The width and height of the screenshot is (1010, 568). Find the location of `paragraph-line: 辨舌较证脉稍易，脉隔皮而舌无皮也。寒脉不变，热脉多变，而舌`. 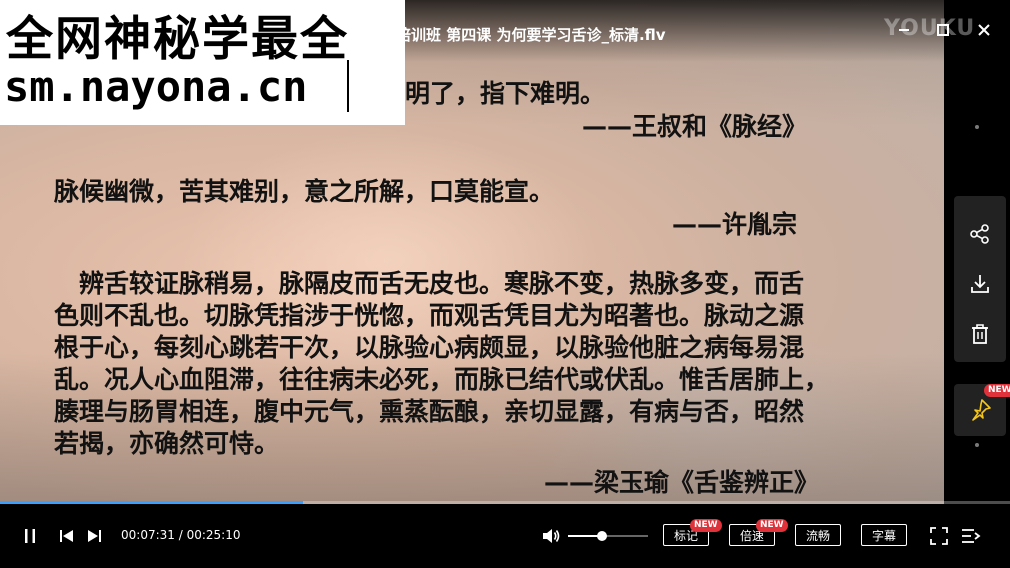

paragraph-line: 辨舌较证脉稍易，脉隔皮而舌无皮也。寒脉不变，热脉多变，而舌 is located at coordinates (429, 283).